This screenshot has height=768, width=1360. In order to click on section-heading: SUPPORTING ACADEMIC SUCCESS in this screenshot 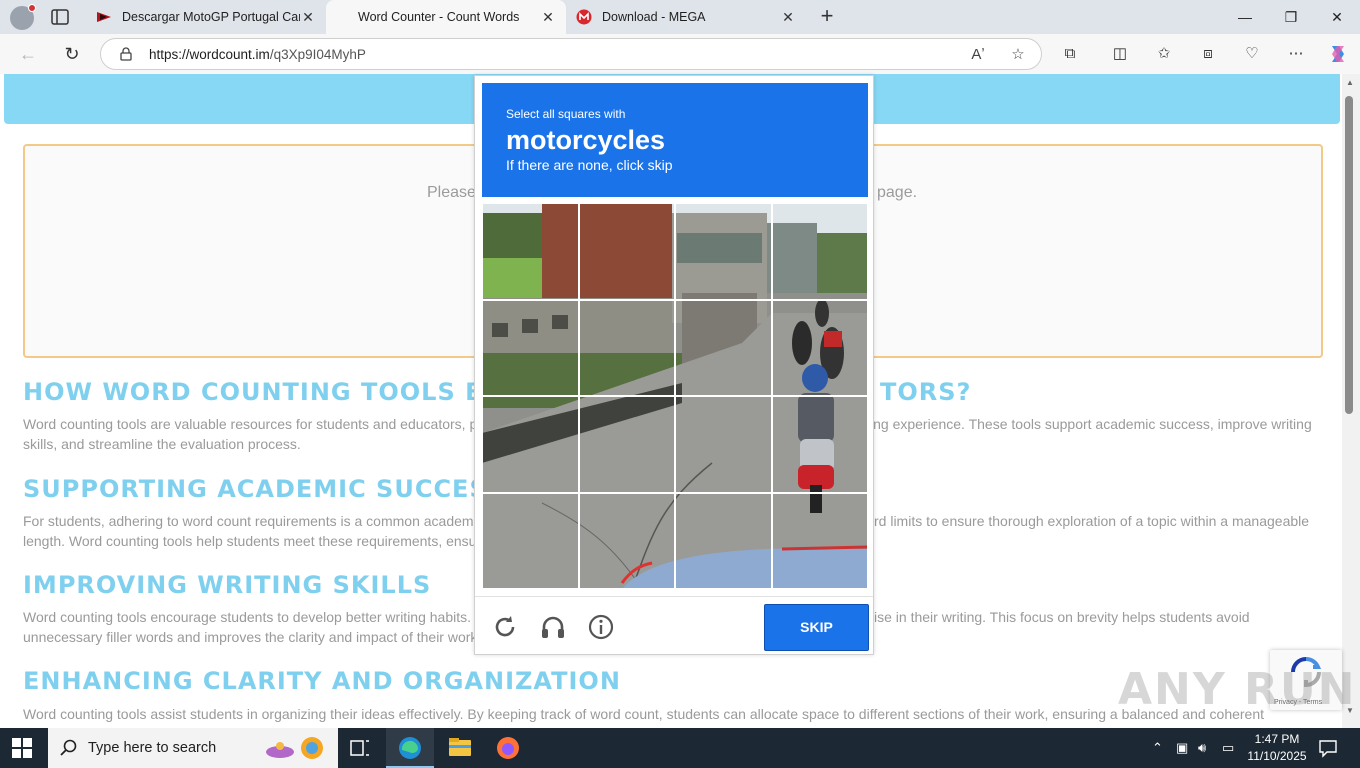, I will do `click(264, 489)`.